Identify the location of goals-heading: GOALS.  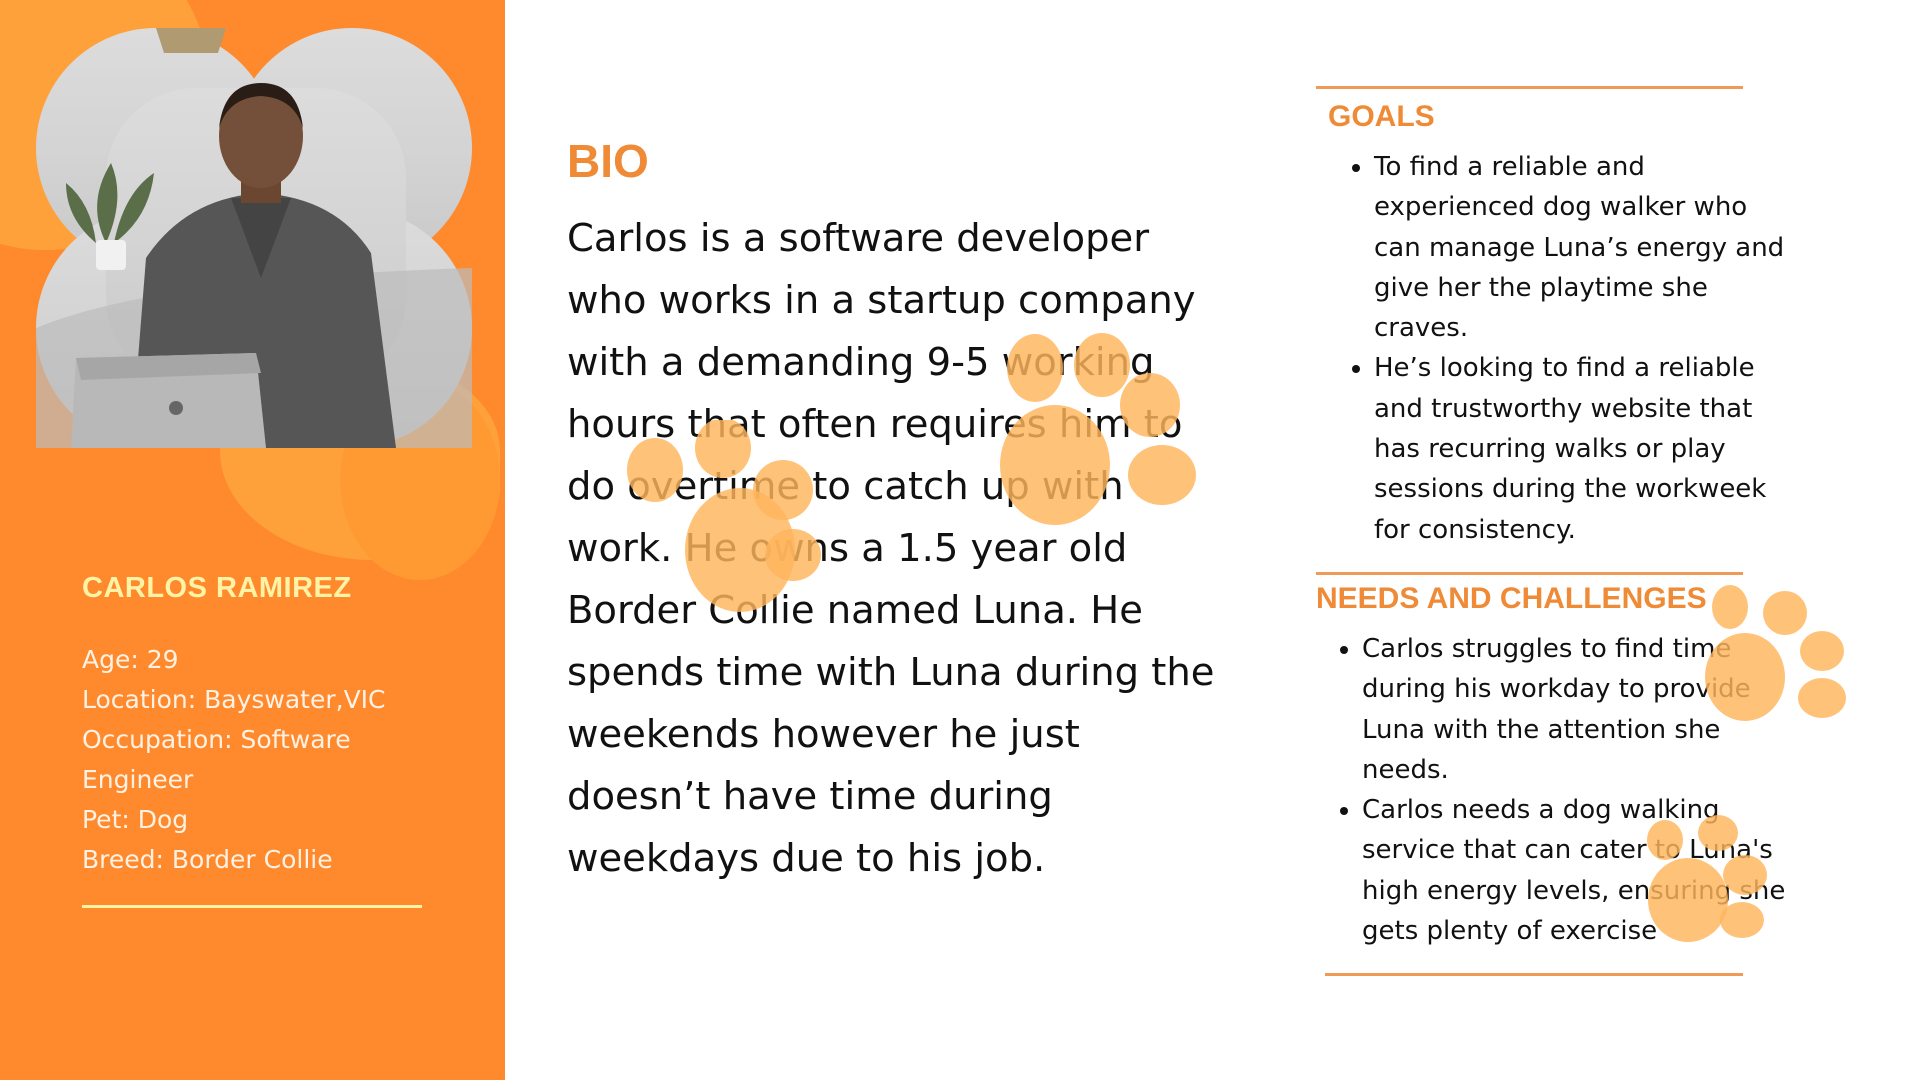
(1381, 116).